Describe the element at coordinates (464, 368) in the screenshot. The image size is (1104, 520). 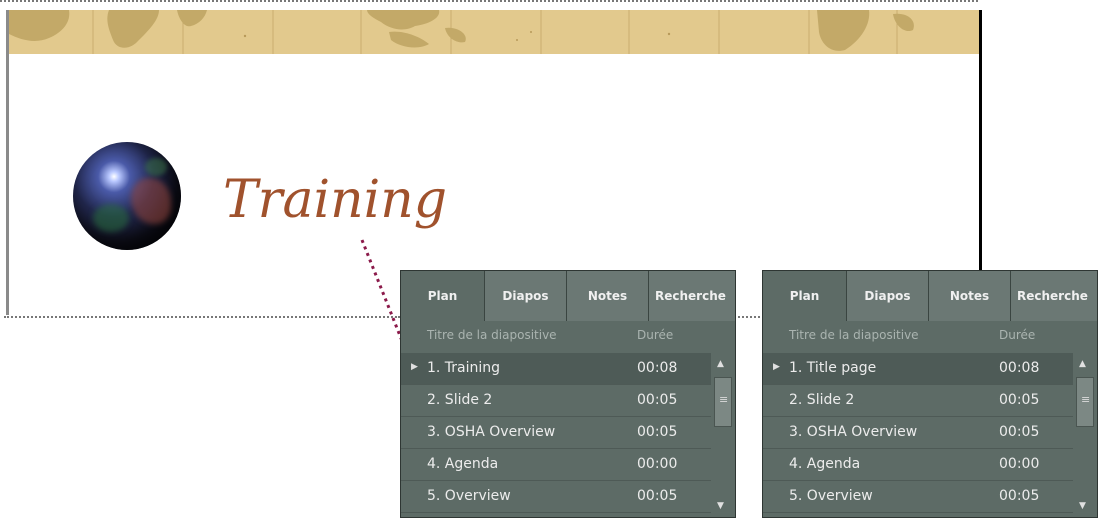
I see `slide-row-title: 1. Training` at that location.